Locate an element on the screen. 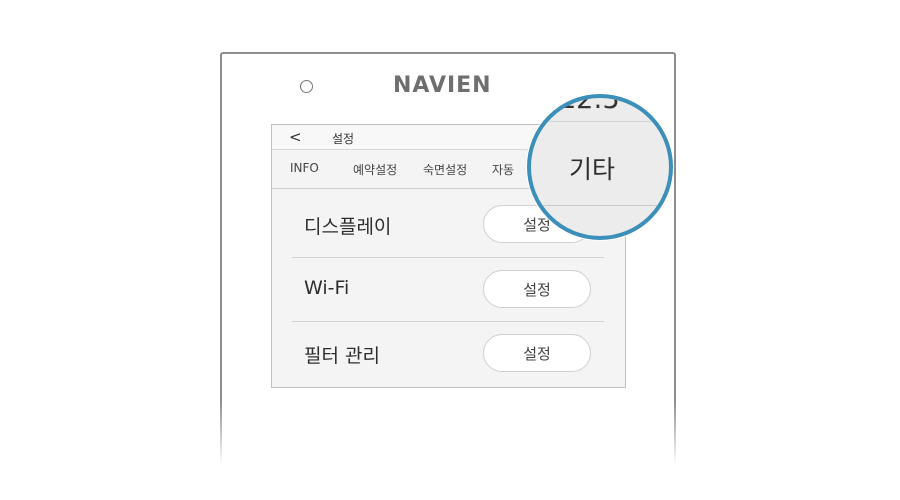 This screenshot has height=500, width=900. magnifier-callout: 12:5 기타 is located at coordinates (600, 167).